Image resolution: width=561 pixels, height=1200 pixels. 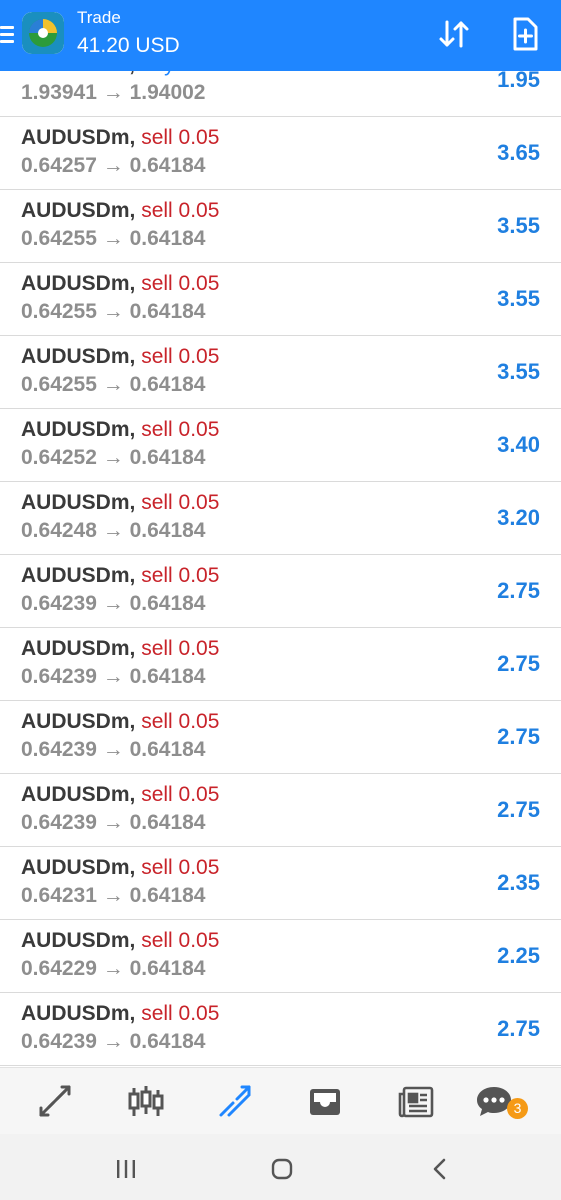 What do you see at coordinates (280, 883) in the screenshot?
I see `position-row: AUDUSDm, sell 0.05 0.64231 → 0.64184 2.35` at bounding box center [280, 883].